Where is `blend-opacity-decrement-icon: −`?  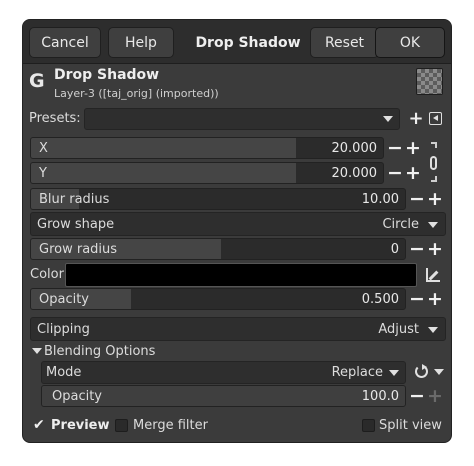
blend-opacity-decrement-icon: − is located at coordinates (417, 396).